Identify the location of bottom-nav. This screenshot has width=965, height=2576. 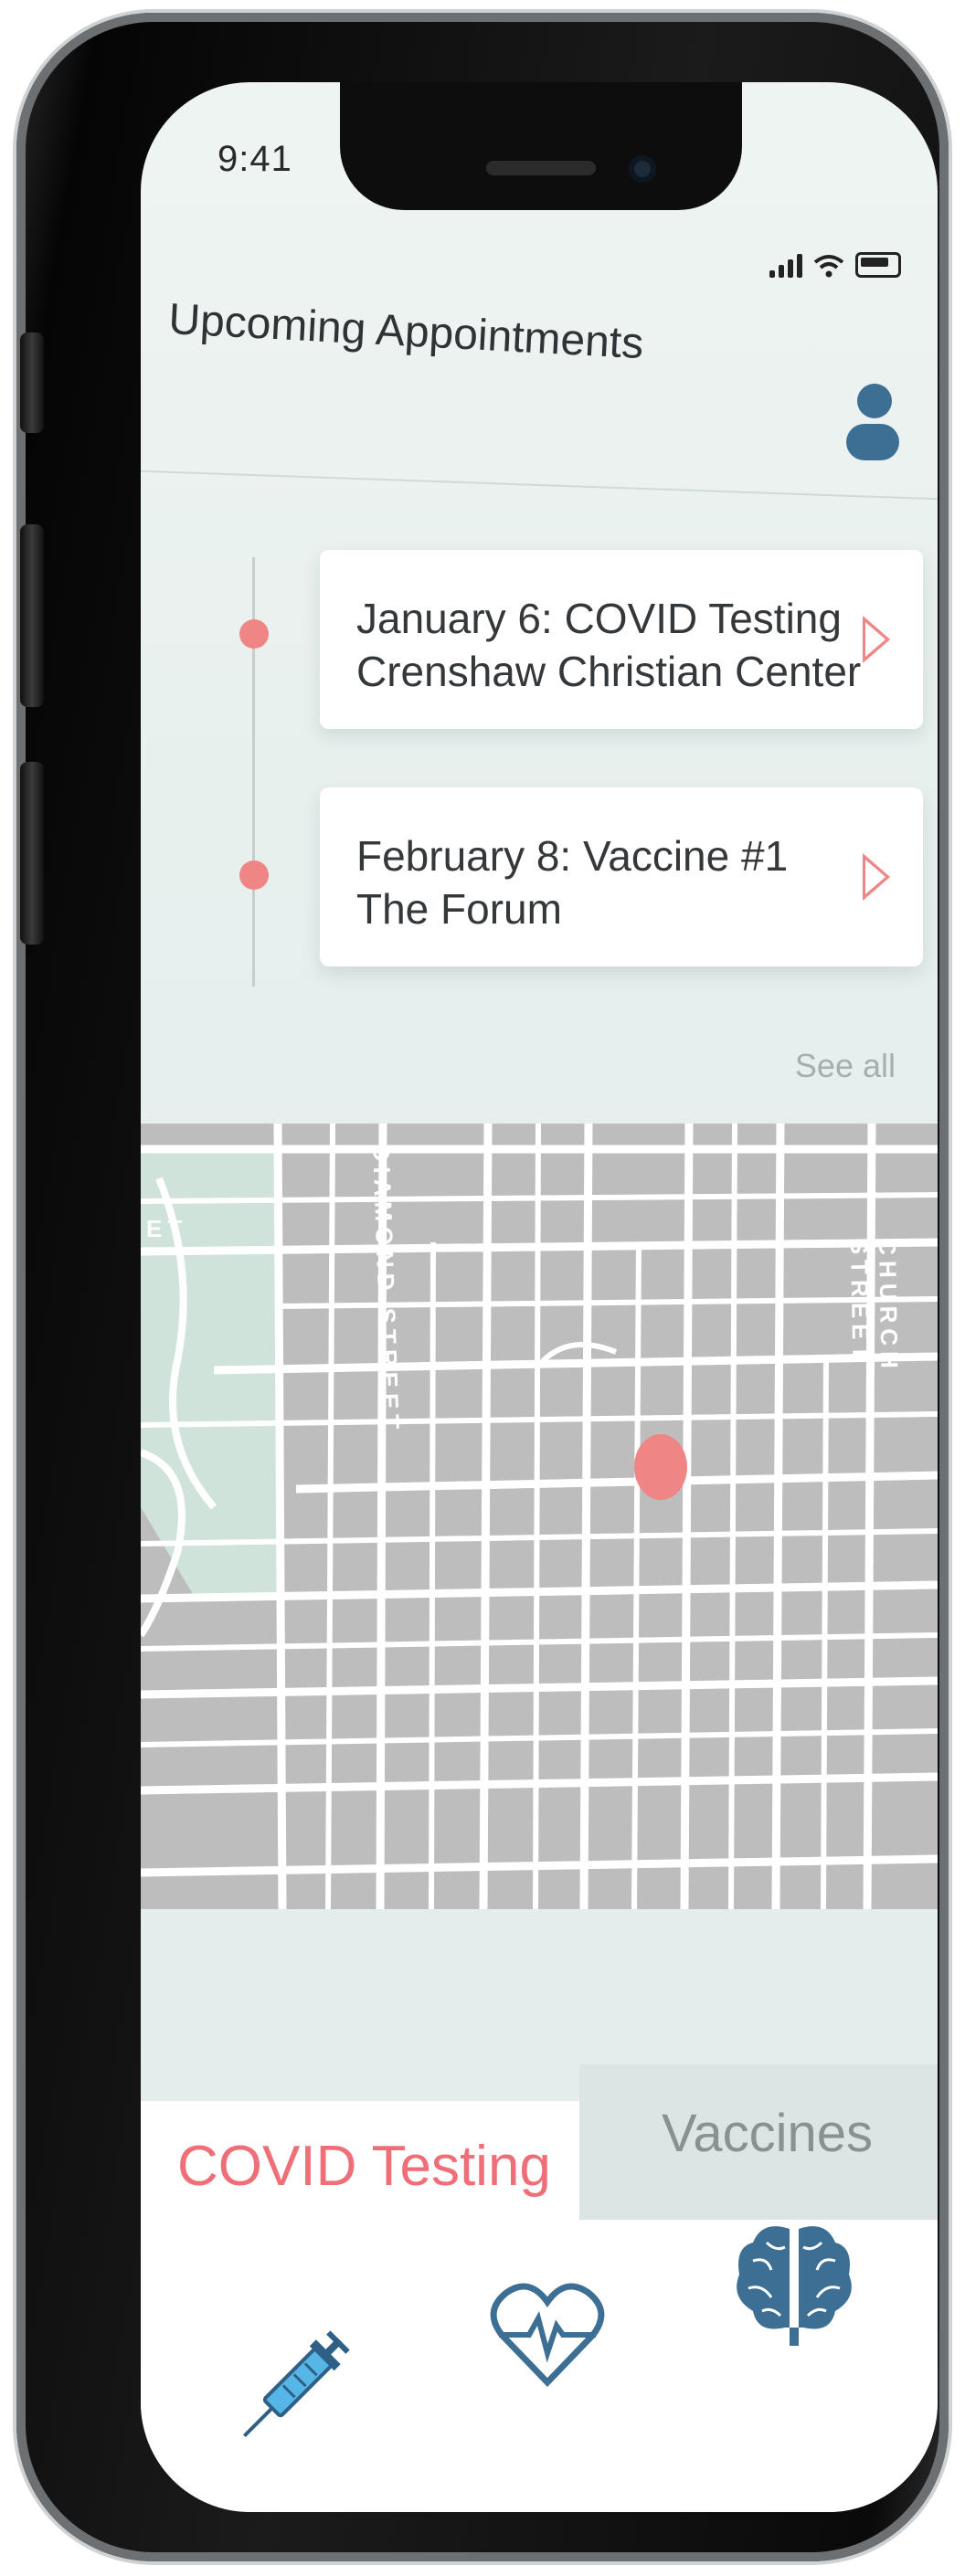
(539, 2366).